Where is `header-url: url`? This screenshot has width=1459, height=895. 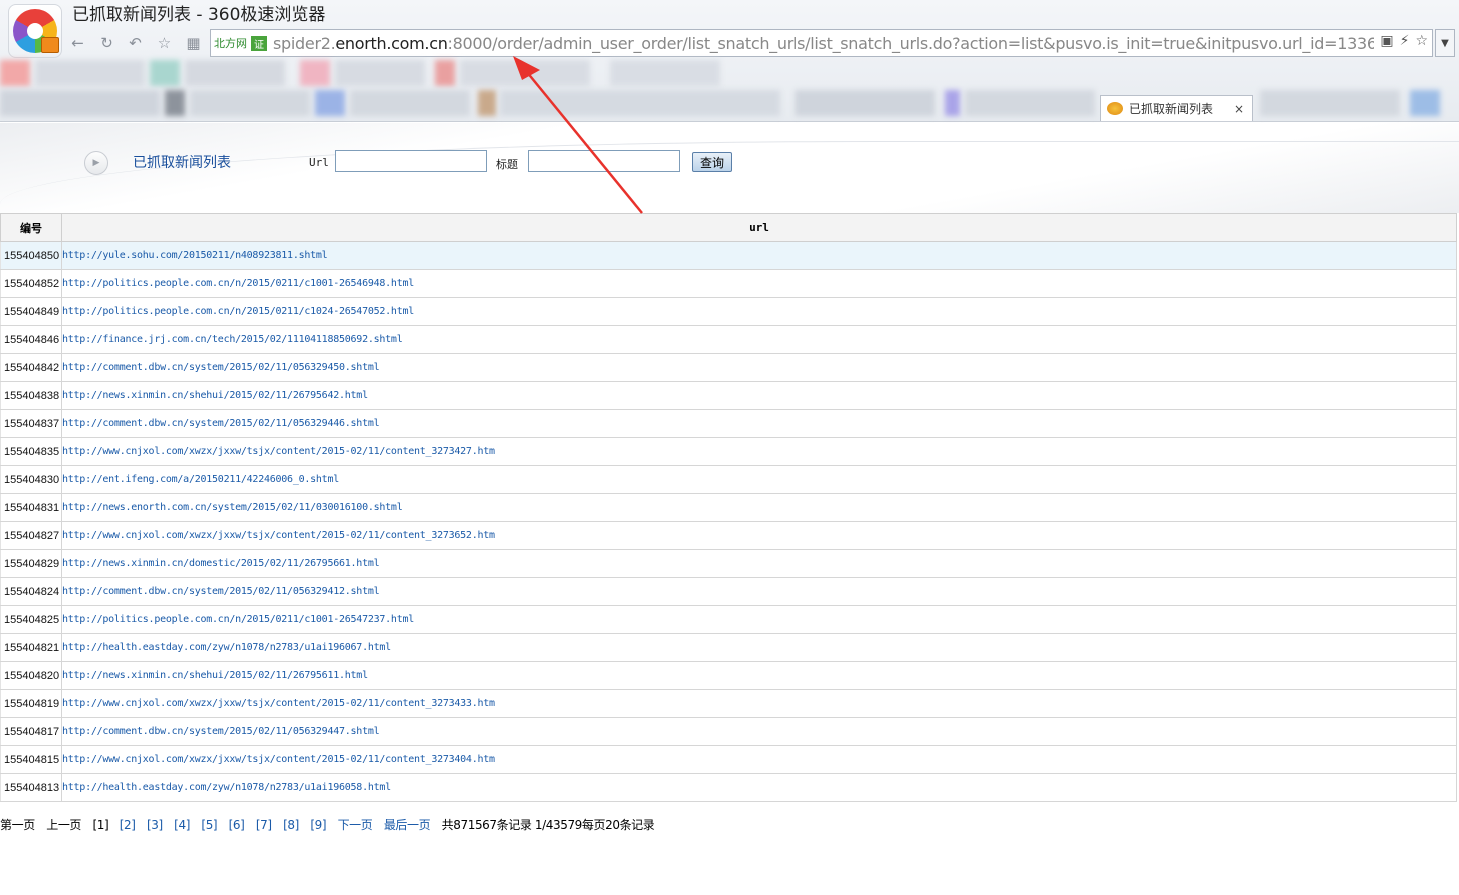
header-url: url is located at coordinates (759, 227).